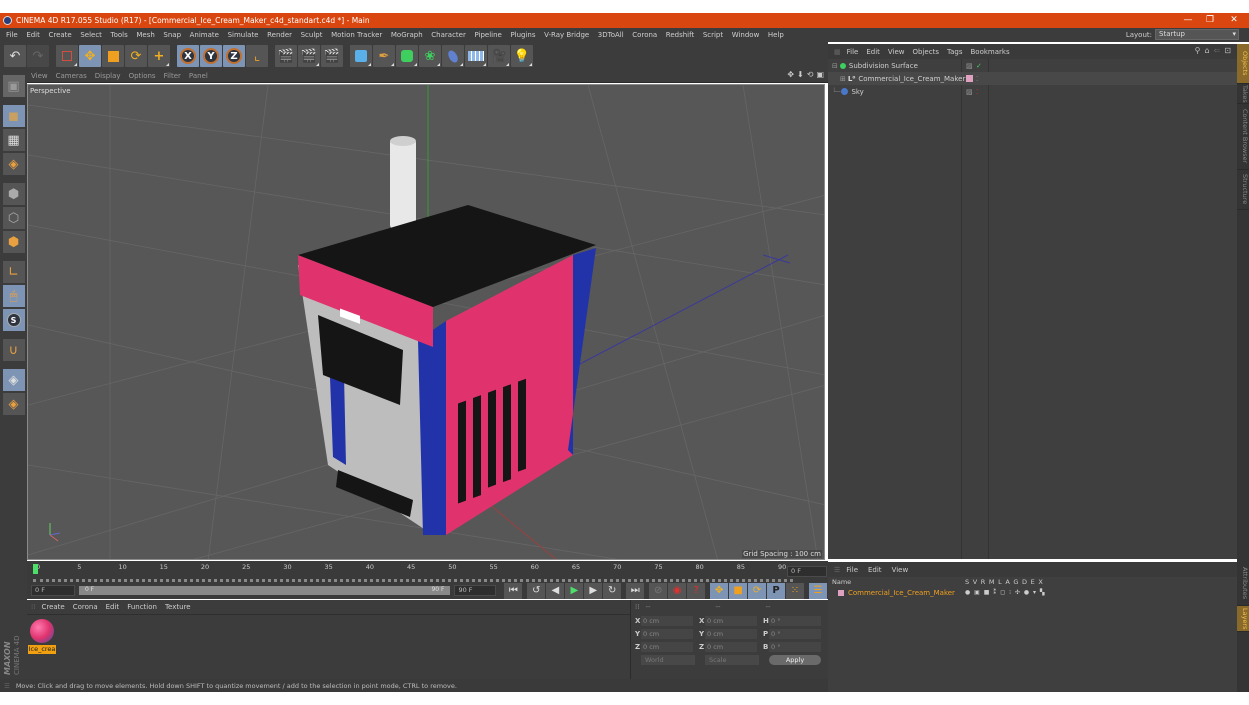  Describe the element at coordinates (680, 35) in the screenshot. I see `menu-redshift: Redshift` at that location.